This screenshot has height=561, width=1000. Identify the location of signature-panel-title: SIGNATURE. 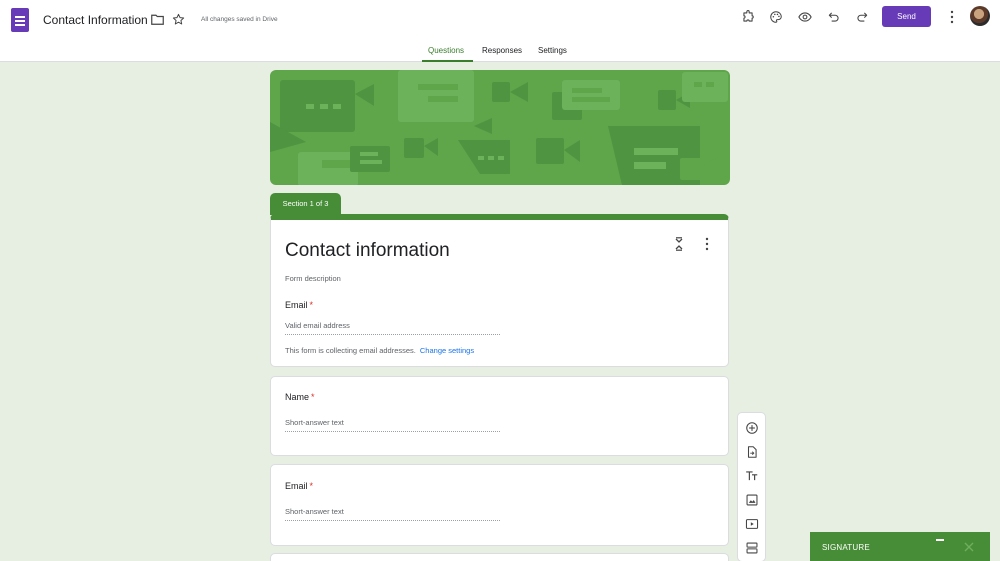
(846, 547).